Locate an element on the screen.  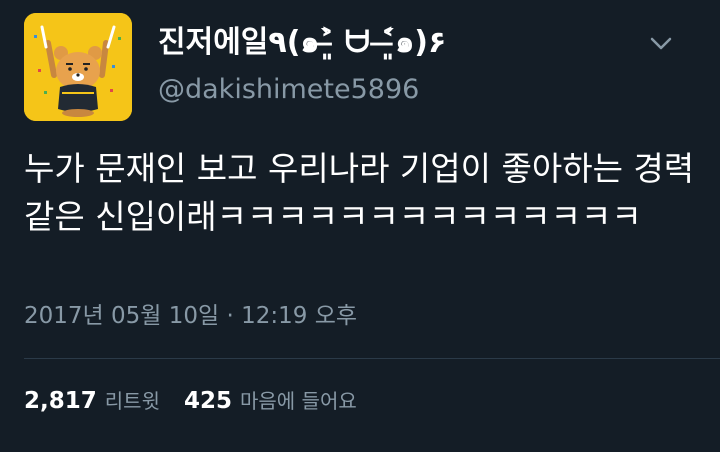
chevron-down-icon is located at coordinates (661, 43).